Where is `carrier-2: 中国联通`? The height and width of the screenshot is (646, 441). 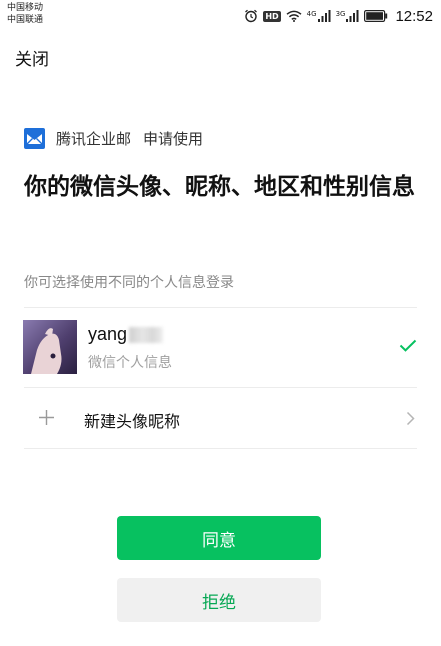 carrier-2: 中国联通 is located at coordinates (25, 20).